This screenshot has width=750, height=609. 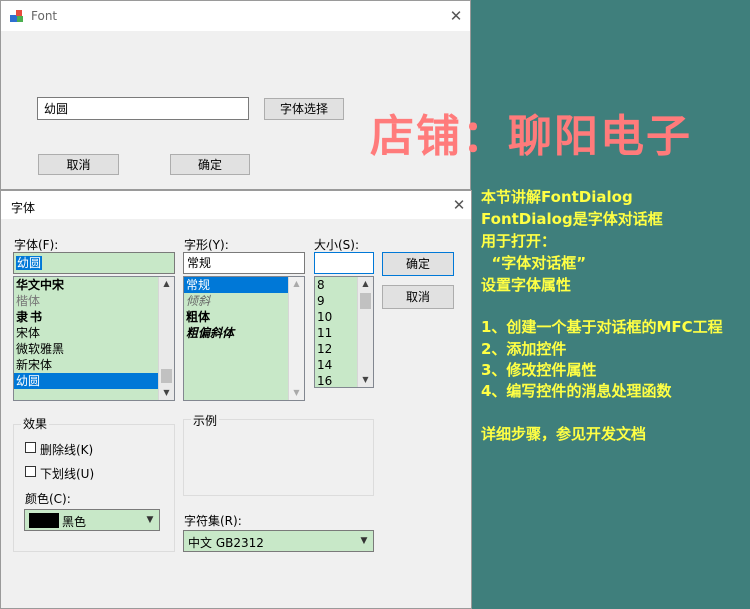 What do you see at coordinates (213, 521) in the screenshot?
I see `charset-label: 字符集(R):` at bounding box center [213, 521].